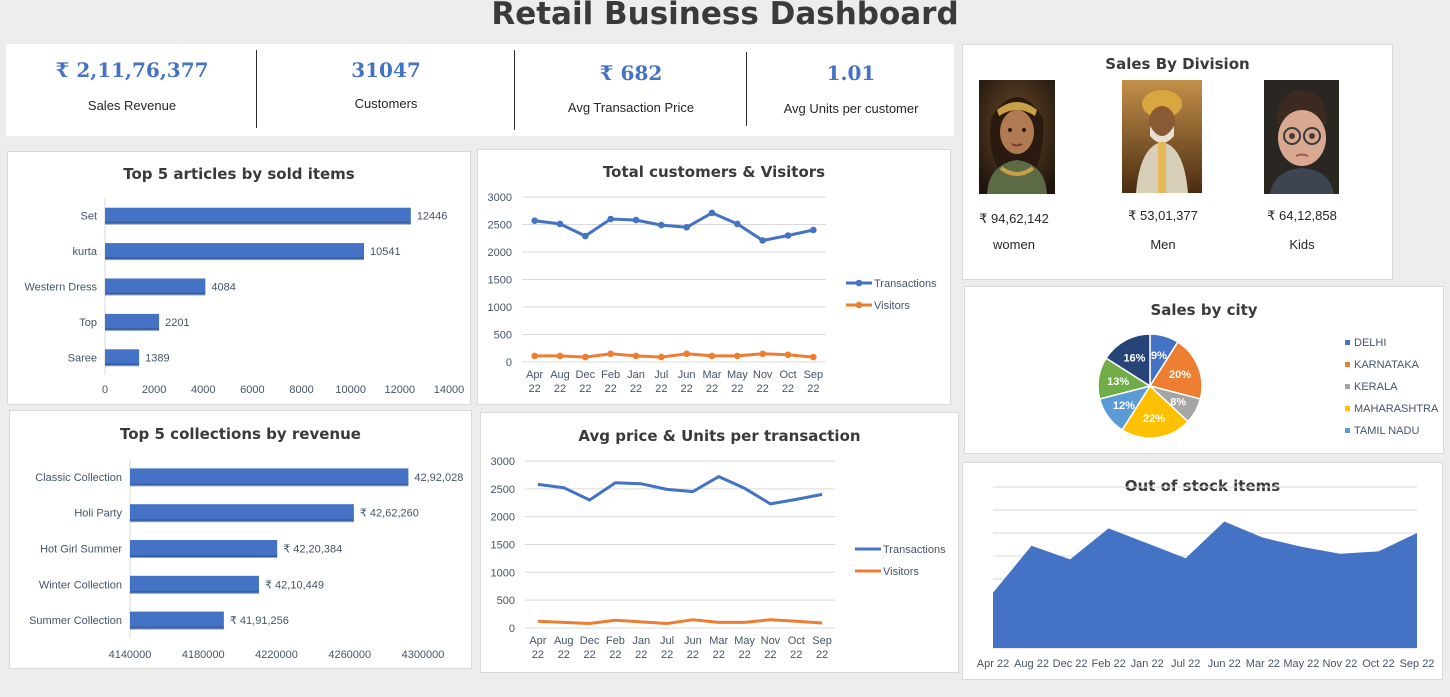 The height and width of the screenshot is (697, 1450). I want to click on x-tick-label: 10000, so click(350, 390).